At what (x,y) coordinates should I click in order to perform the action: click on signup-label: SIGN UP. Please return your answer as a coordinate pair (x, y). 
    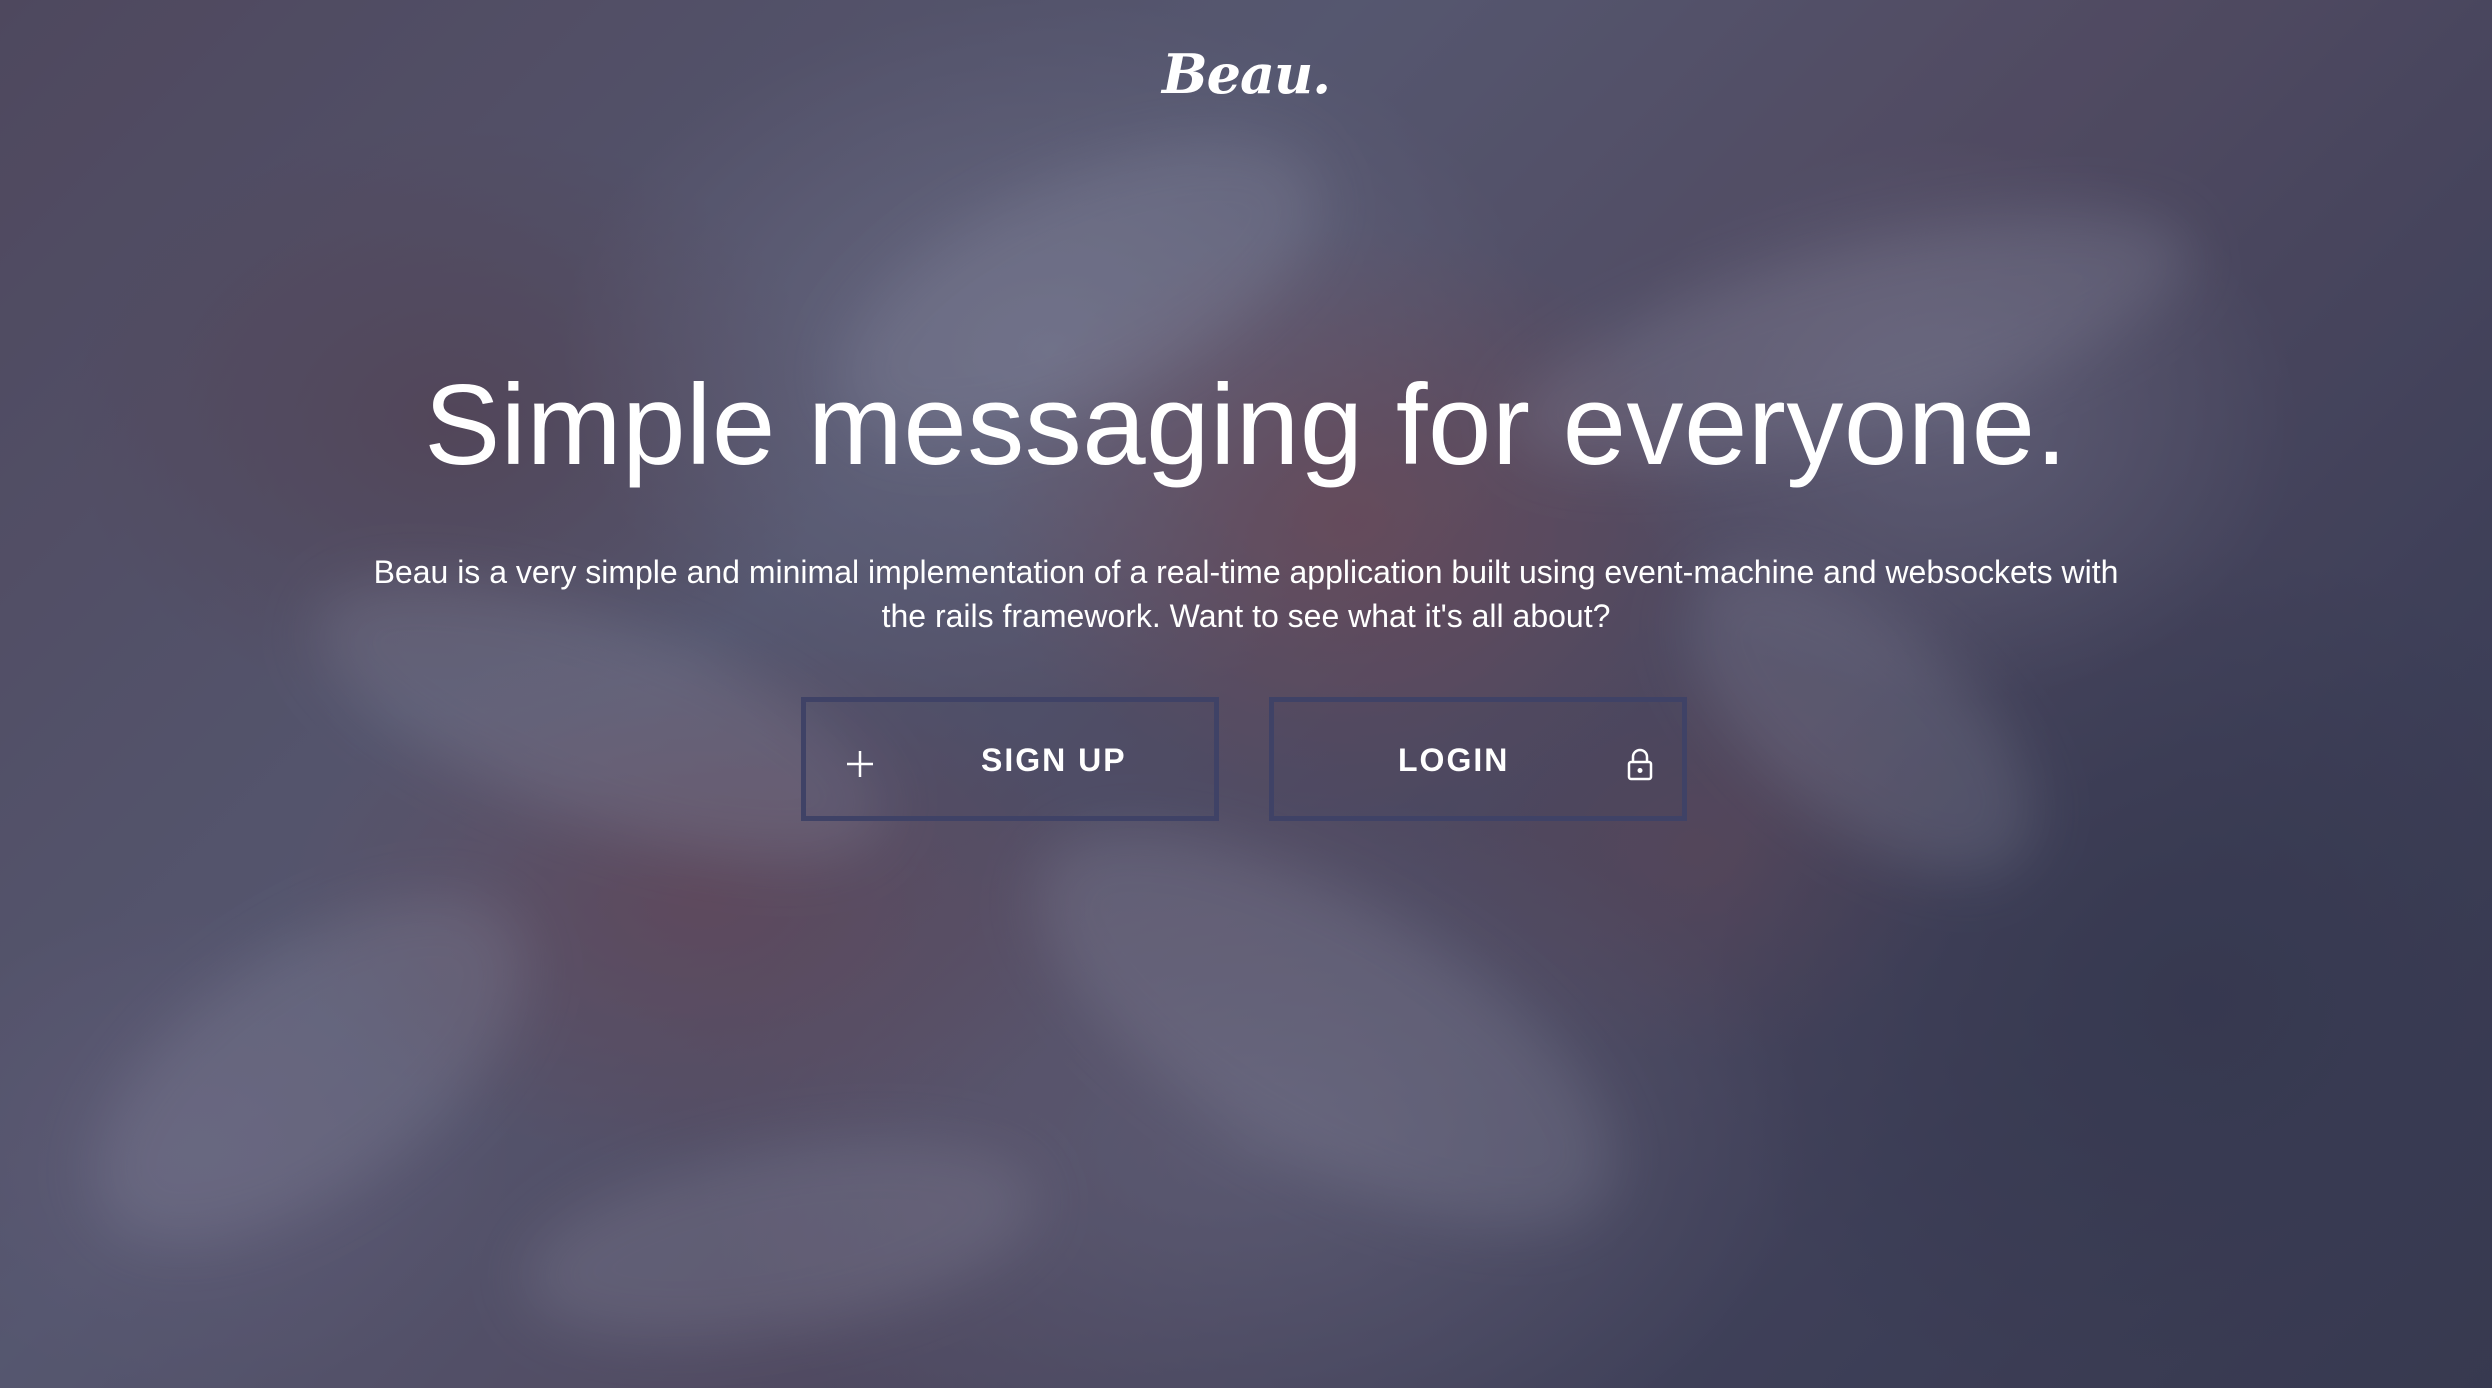
    Looking at the image, I should click on (1054, 760).